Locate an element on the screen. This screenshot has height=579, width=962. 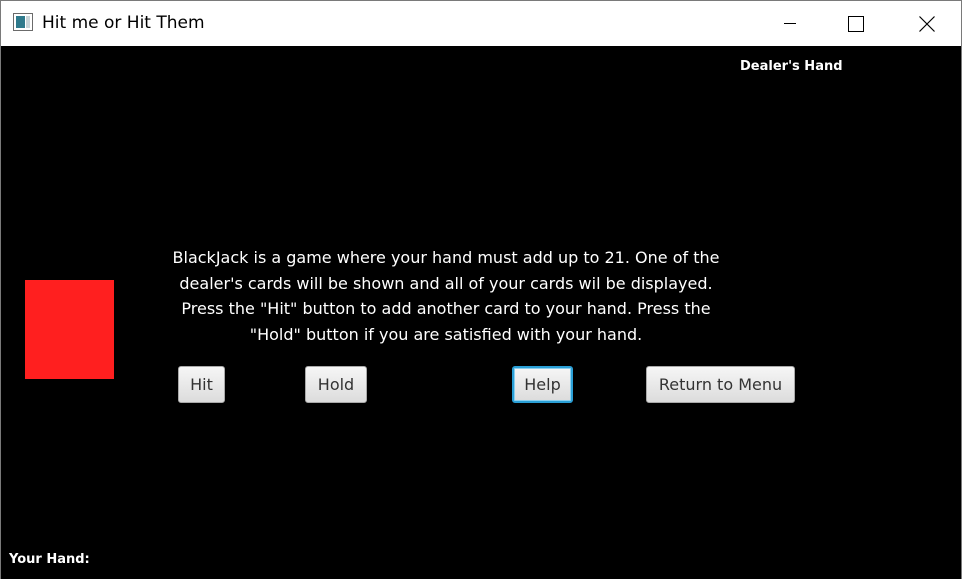
maximize-button is located at coordinates (856, 23).